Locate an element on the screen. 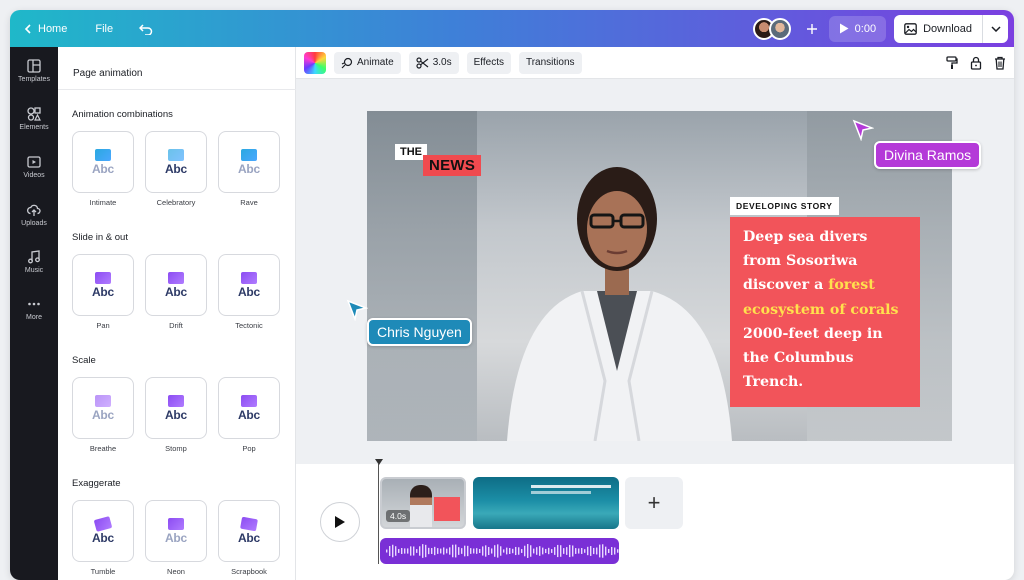  add-page-button: + is located at coordinates (654, 503).